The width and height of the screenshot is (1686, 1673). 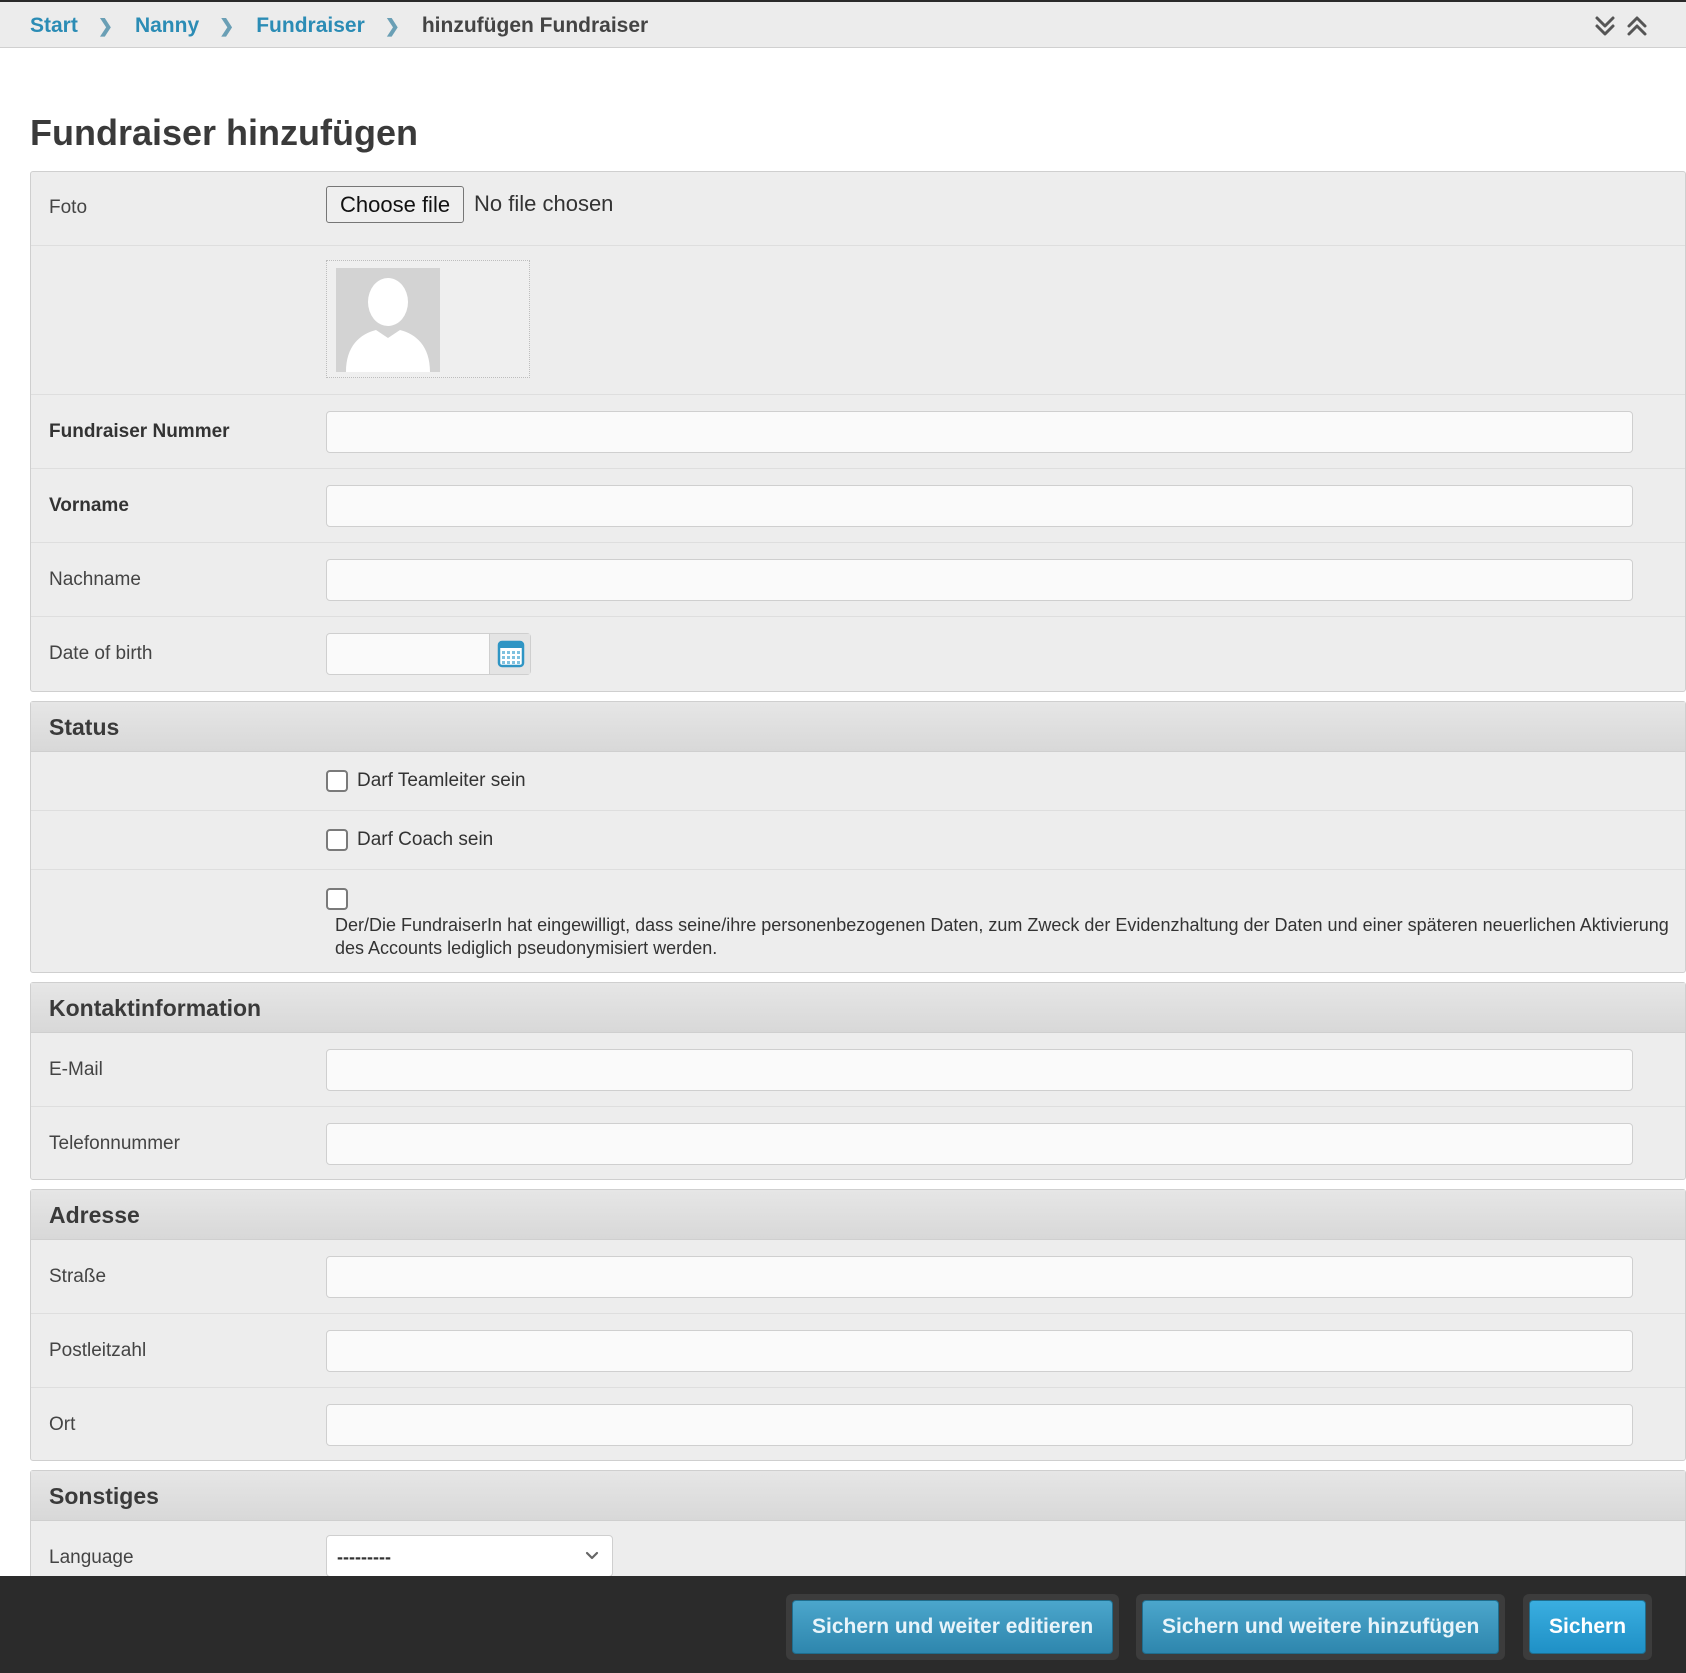 I want to click on avatar-placeholder-icon, so click(x=388, y=320).